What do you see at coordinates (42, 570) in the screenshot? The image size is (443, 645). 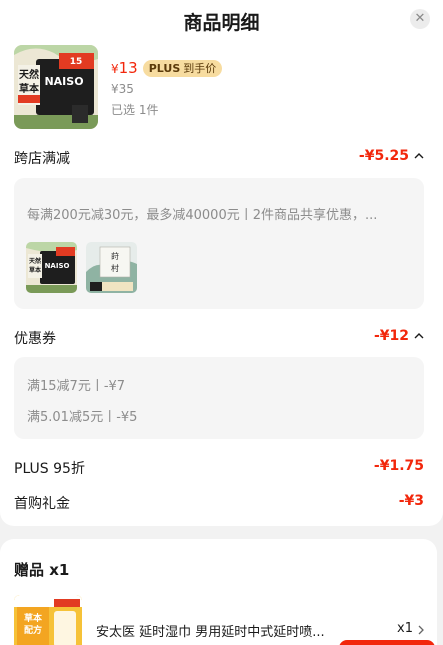 I see `gift-title: 赠品 x1` at bounding box center [42, 570].